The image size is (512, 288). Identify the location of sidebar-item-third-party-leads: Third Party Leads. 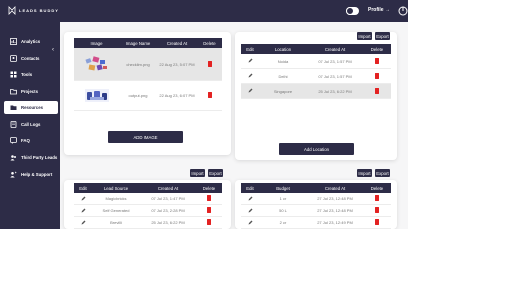
(31, 157).